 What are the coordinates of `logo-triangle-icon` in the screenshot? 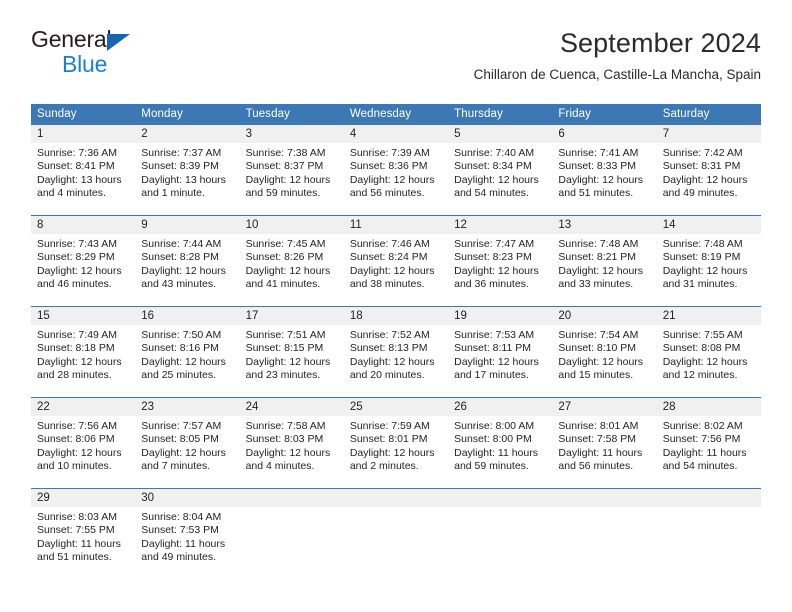 It's located at (118, 42).